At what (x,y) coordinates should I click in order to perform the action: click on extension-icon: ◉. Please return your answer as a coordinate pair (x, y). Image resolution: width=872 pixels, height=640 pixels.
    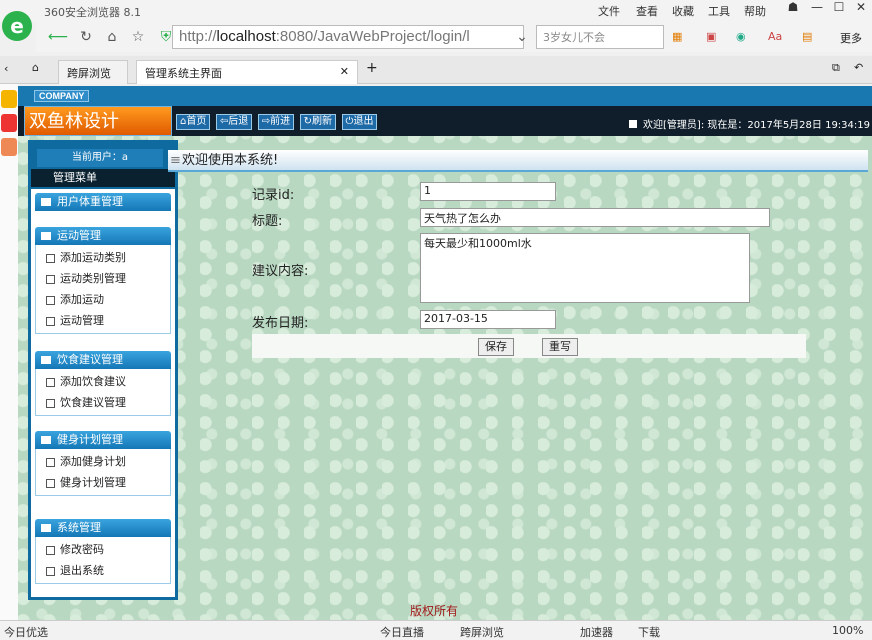
    Looking at the image, I should click on (741, 36).